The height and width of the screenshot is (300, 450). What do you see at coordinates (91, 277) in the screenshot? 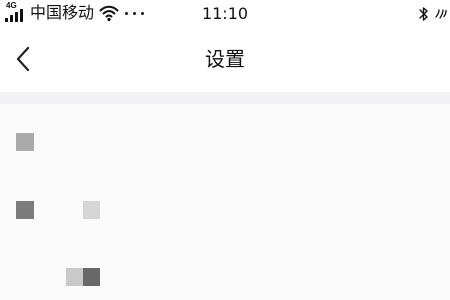
I see `pixelated-setting-label-fragment-dark` at bounding box center [91, 277].